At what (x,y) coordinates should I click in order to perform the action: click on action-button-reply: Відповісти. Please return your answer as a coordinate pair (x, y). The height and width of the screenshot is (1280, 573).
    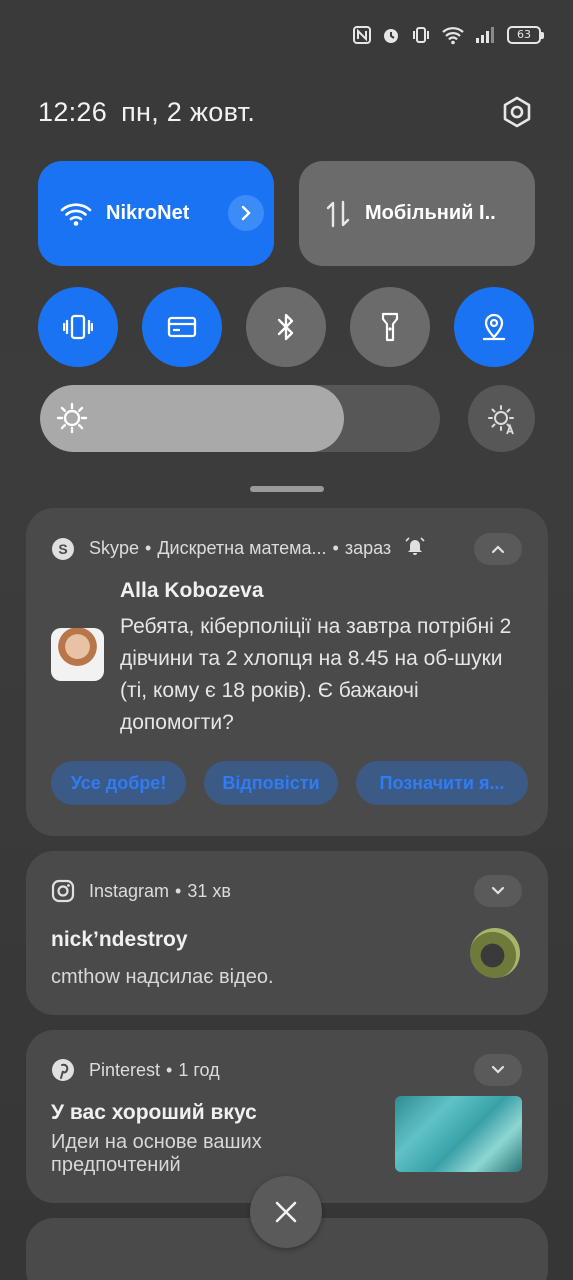
    Looking at the image, I should click on (271, 783).